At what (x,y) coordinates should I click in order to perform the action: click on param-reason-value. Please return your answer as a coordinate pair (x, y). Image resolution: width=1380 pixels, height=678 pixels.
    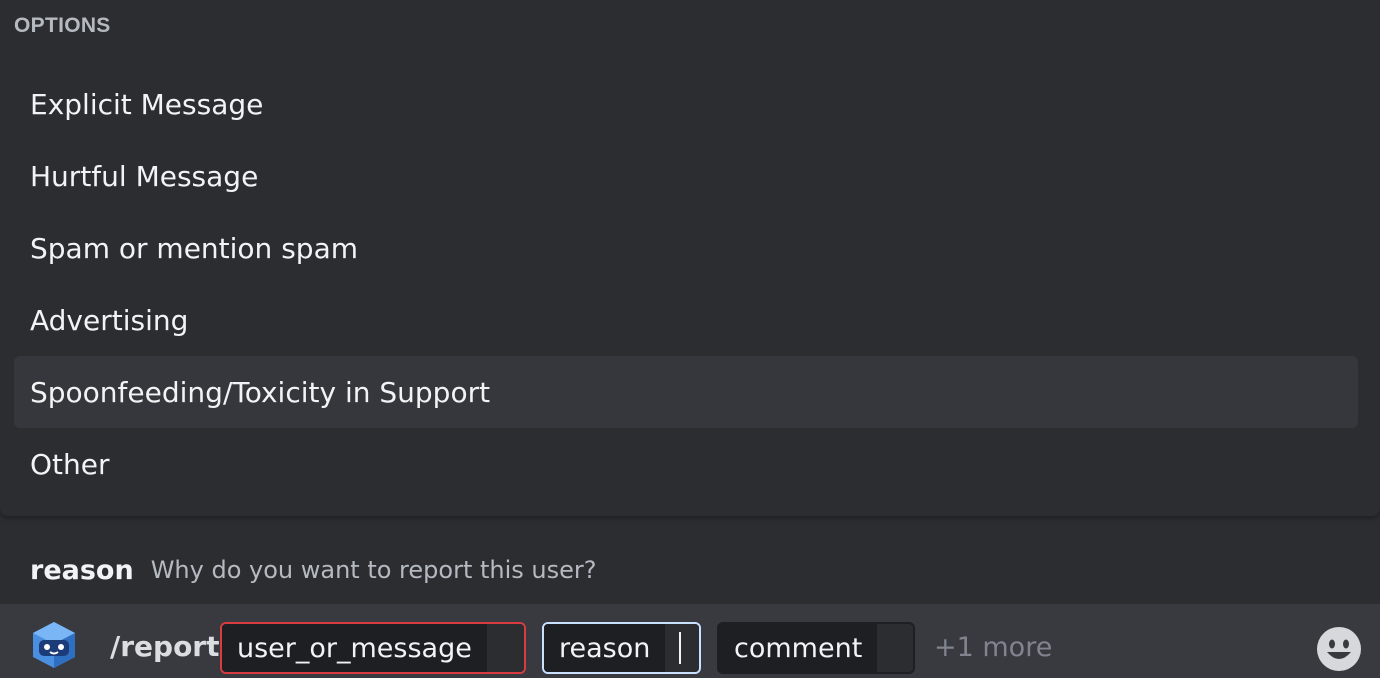
    Looking at the image, I should click on (682, 648).